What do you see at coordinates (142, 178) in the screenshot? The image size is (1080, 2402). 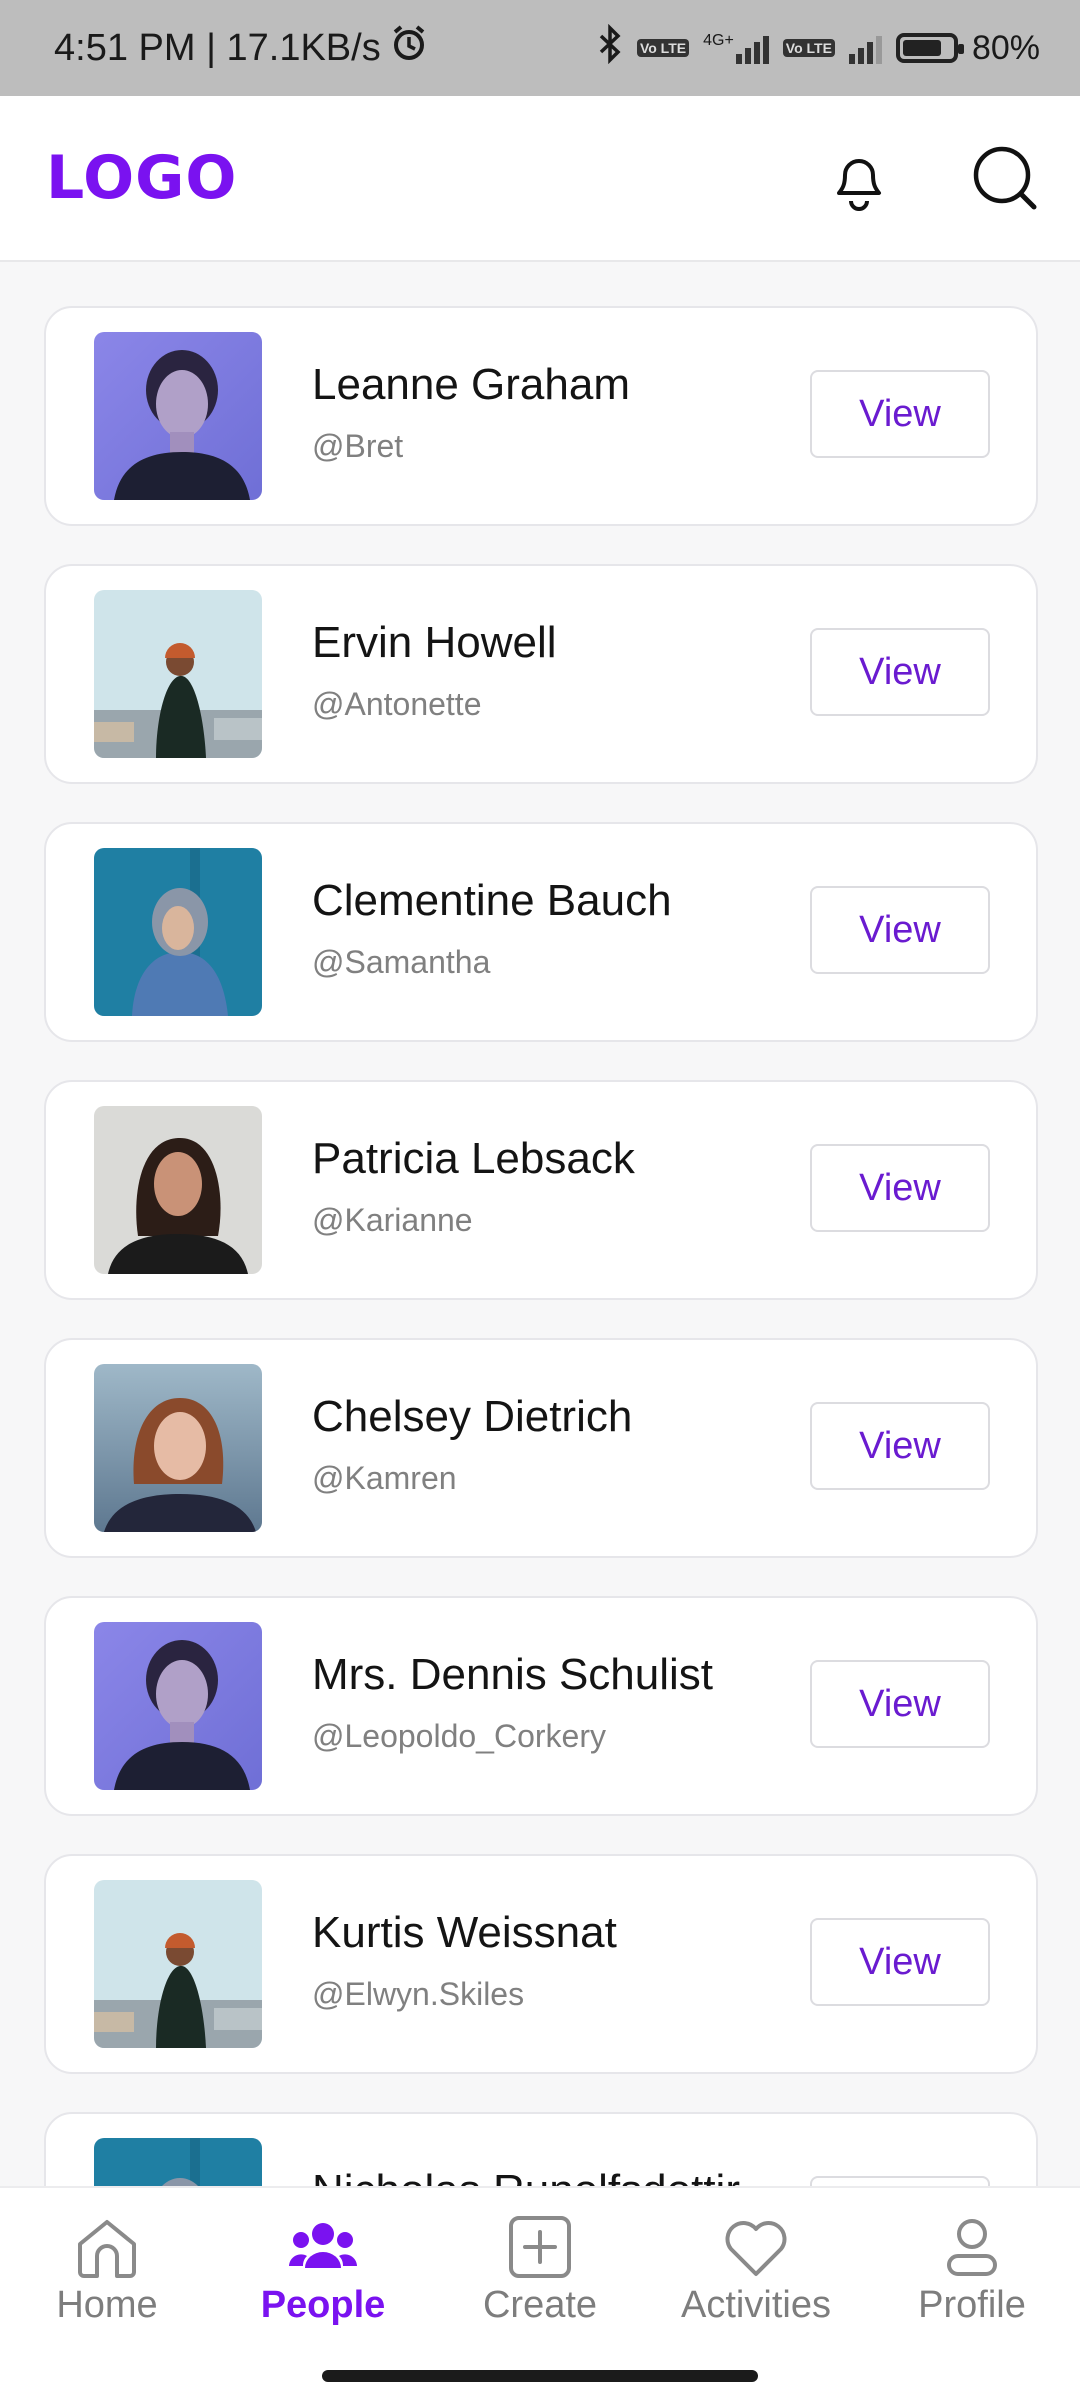 I see `app-logo: LOGO` at bounding box center [142, 178].